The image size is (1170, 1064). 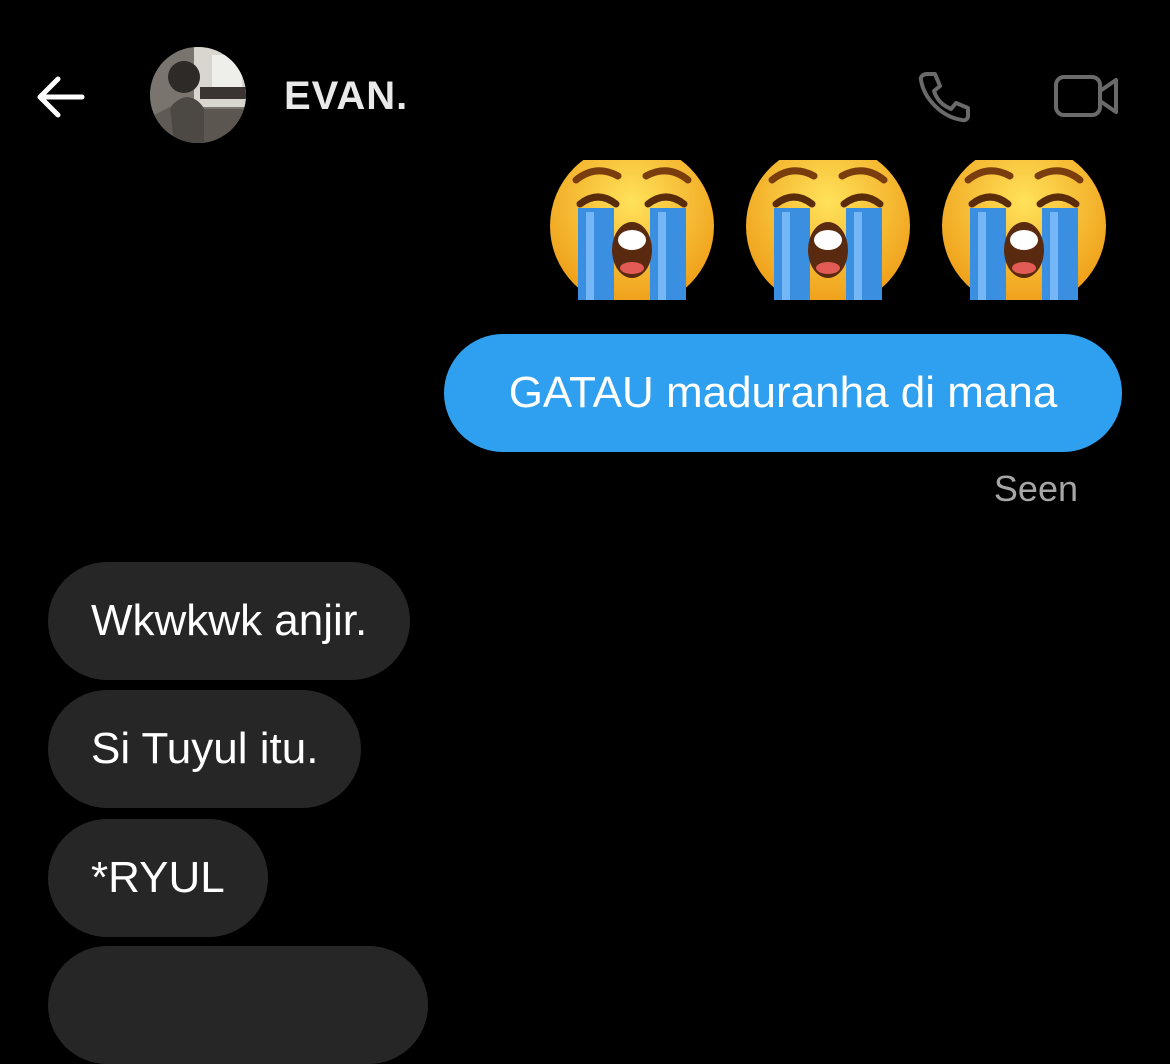 I want to click on seen-status: Seen, so click(x=1035, y=488).